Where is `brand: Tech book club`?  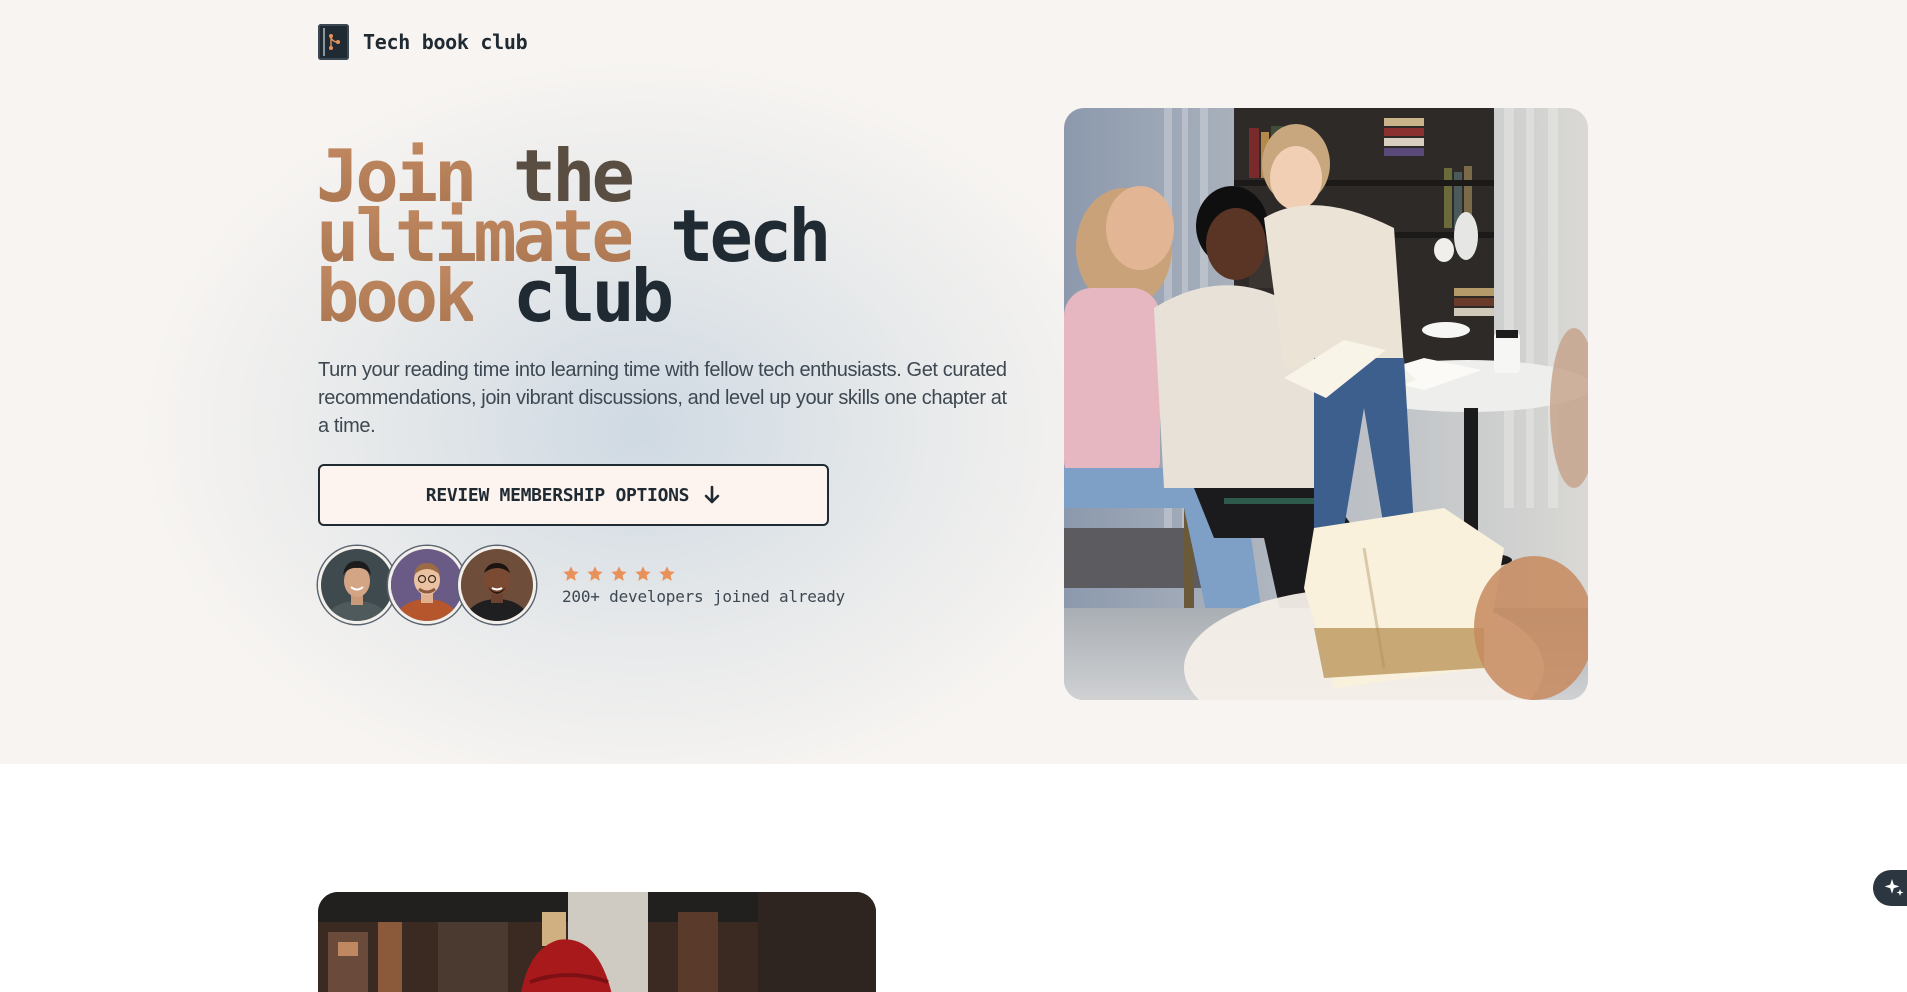
brand: Tech book club is located at coordinates (423, 42).